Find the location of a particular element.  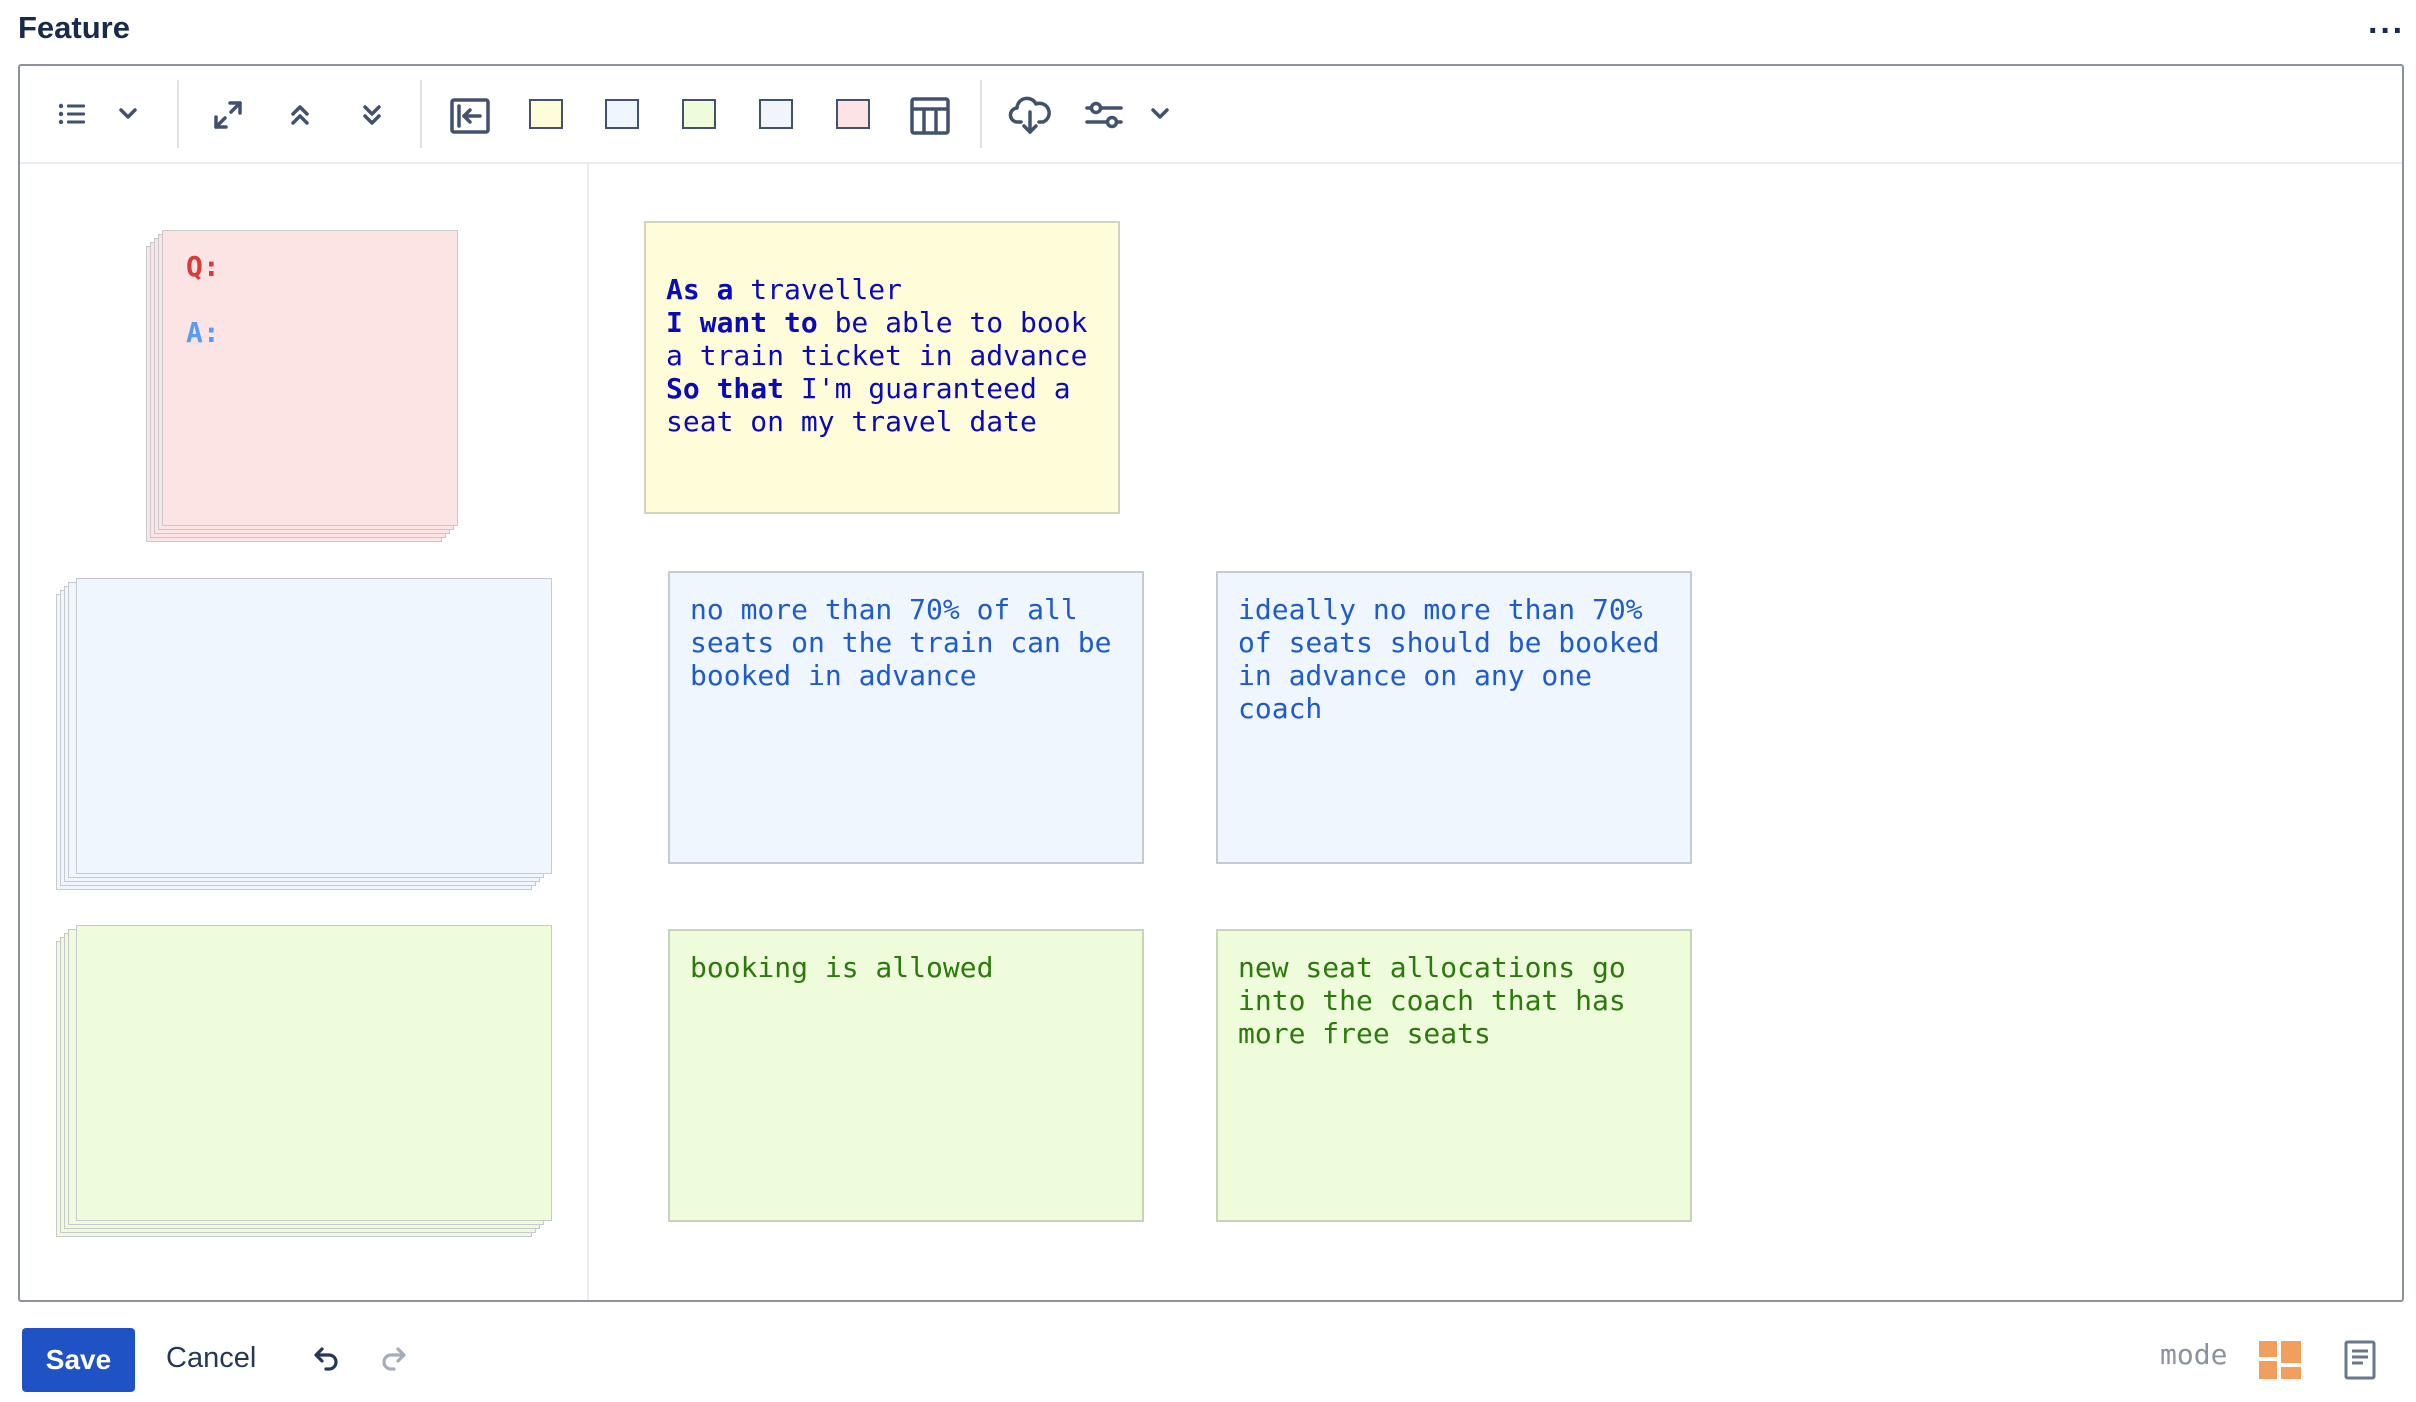

story-kw-i-want-to: I want to is located at coordinates (742, 322).